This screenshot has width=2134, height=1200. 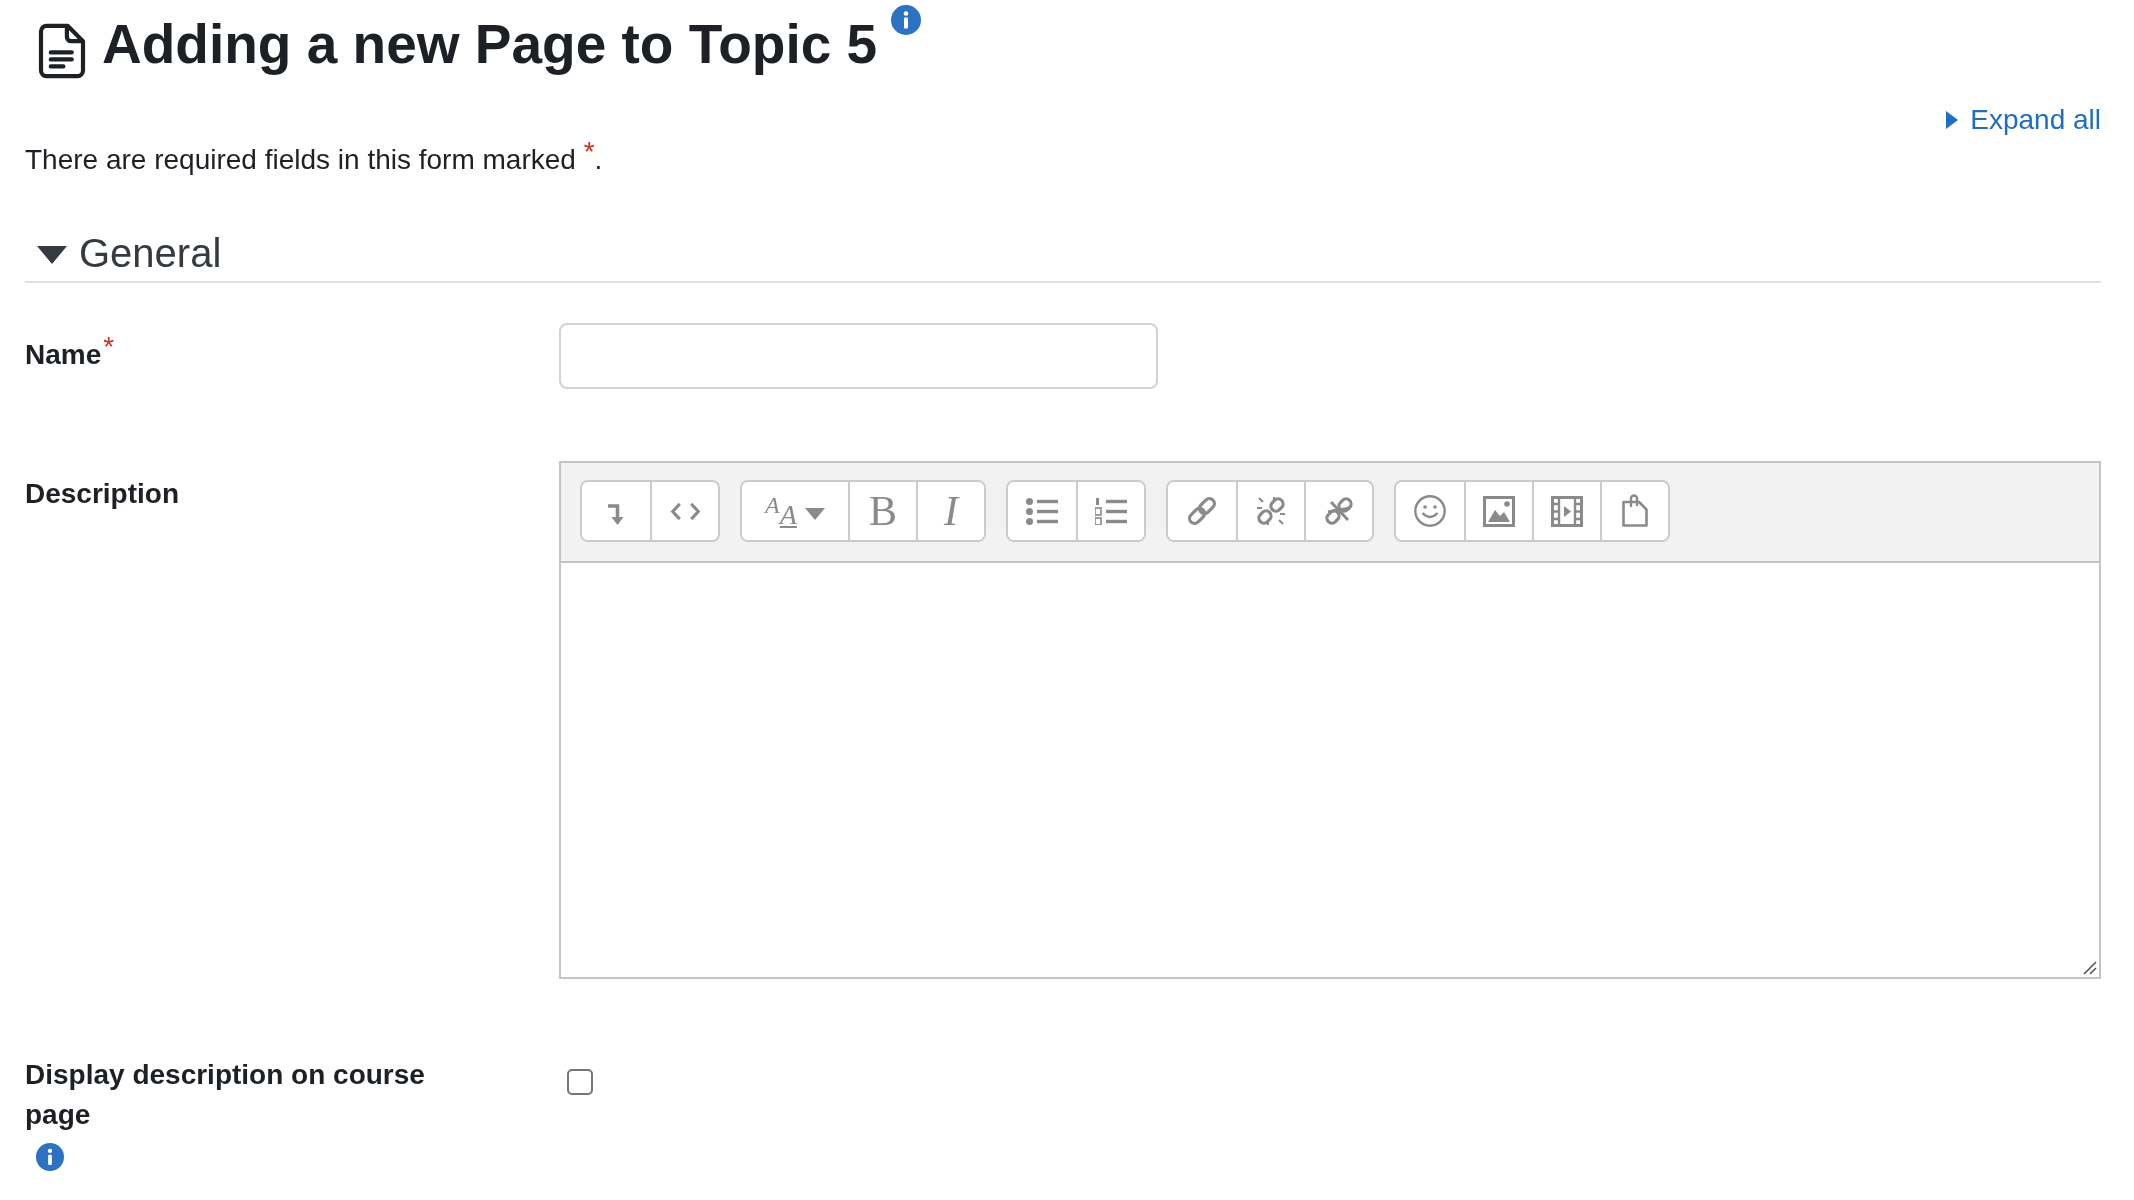 What do you see at coordinates (123, 253) in the screenshot?
I see `section-toggle: General` at bounding box center [123, 253].